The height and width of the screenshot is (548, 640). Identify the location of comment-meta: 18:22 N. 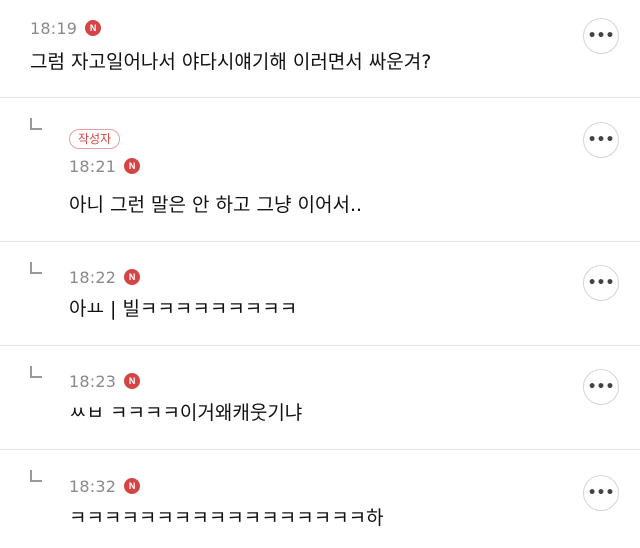
(105, 277).